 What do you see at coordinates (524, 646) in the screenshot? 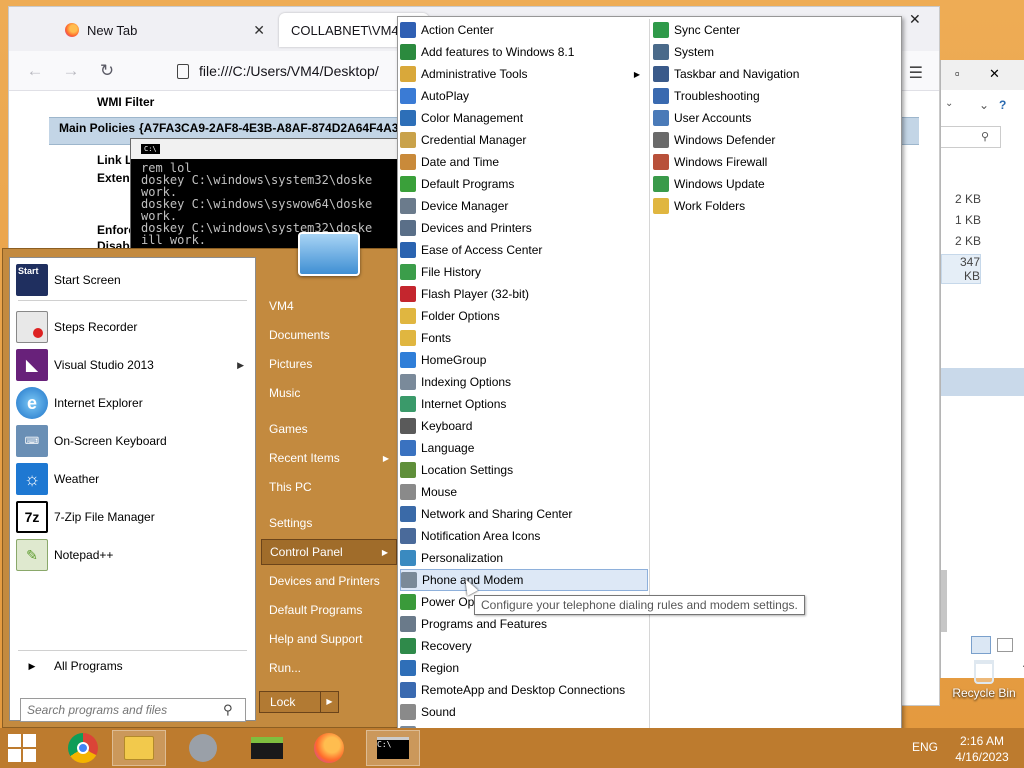
I see `cp-item-recovery: Recovery` at bounding box center [524, 646].